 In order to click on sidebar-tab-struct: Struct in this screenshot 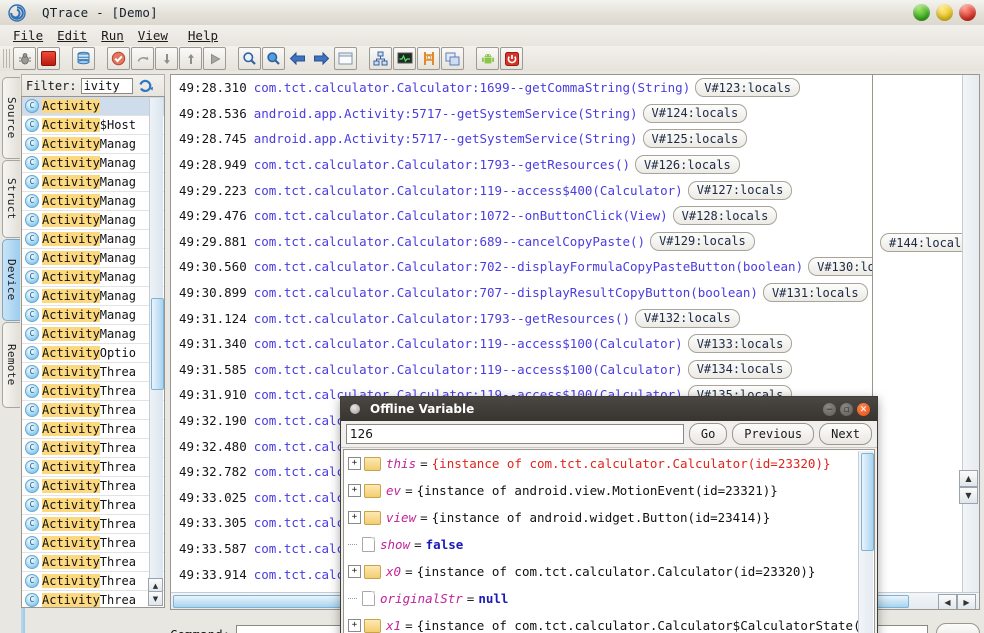, I will do `click(11, 199)`.